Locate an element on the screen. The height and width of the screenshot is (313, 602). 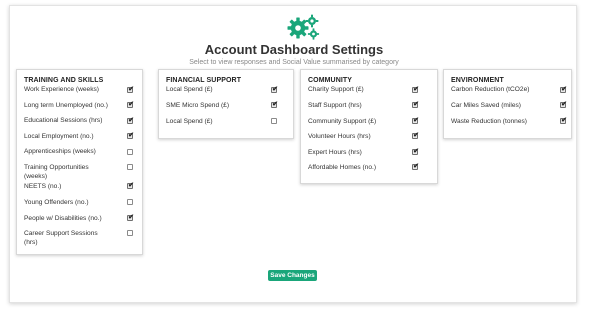
category-item-label: People w/ Disabilities (no.) is located at coordinates (63, 218).